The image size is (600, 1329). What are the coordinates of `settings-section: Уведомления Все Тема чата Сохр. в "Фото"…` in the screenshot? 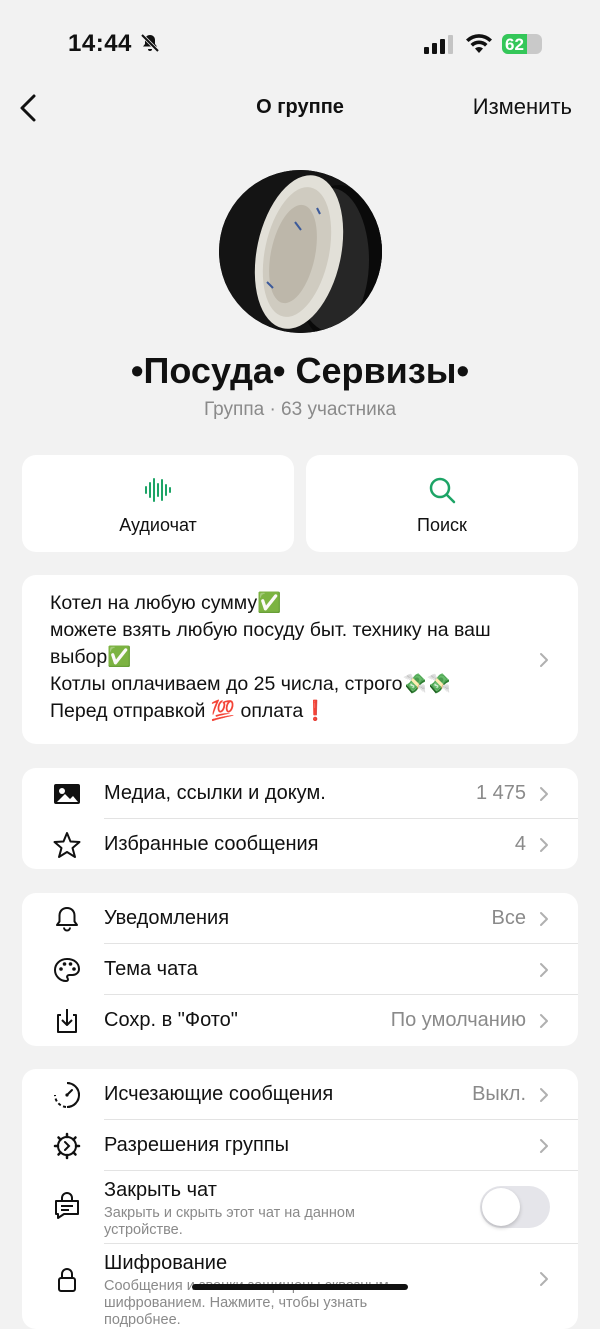 It's located at (300, 969).